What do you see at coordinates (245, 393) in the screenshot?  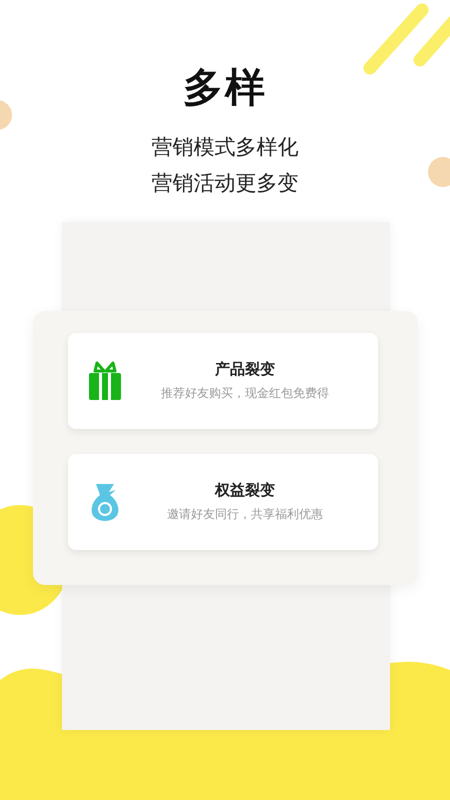 I see `feature-description: 推荐好友购买，现金红包免费得` at bounding box center [245, 393].